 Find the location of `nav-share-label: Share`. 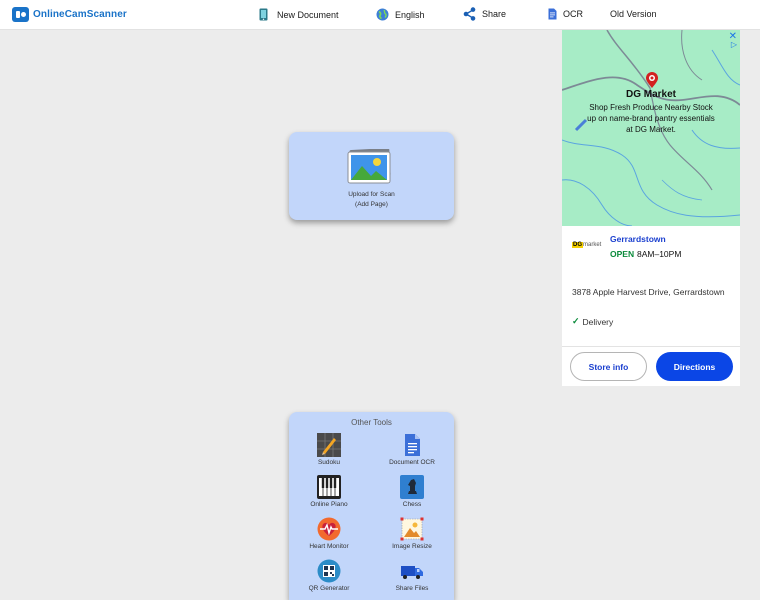

nav-share-label: Share is located at coordinates (494, 14).